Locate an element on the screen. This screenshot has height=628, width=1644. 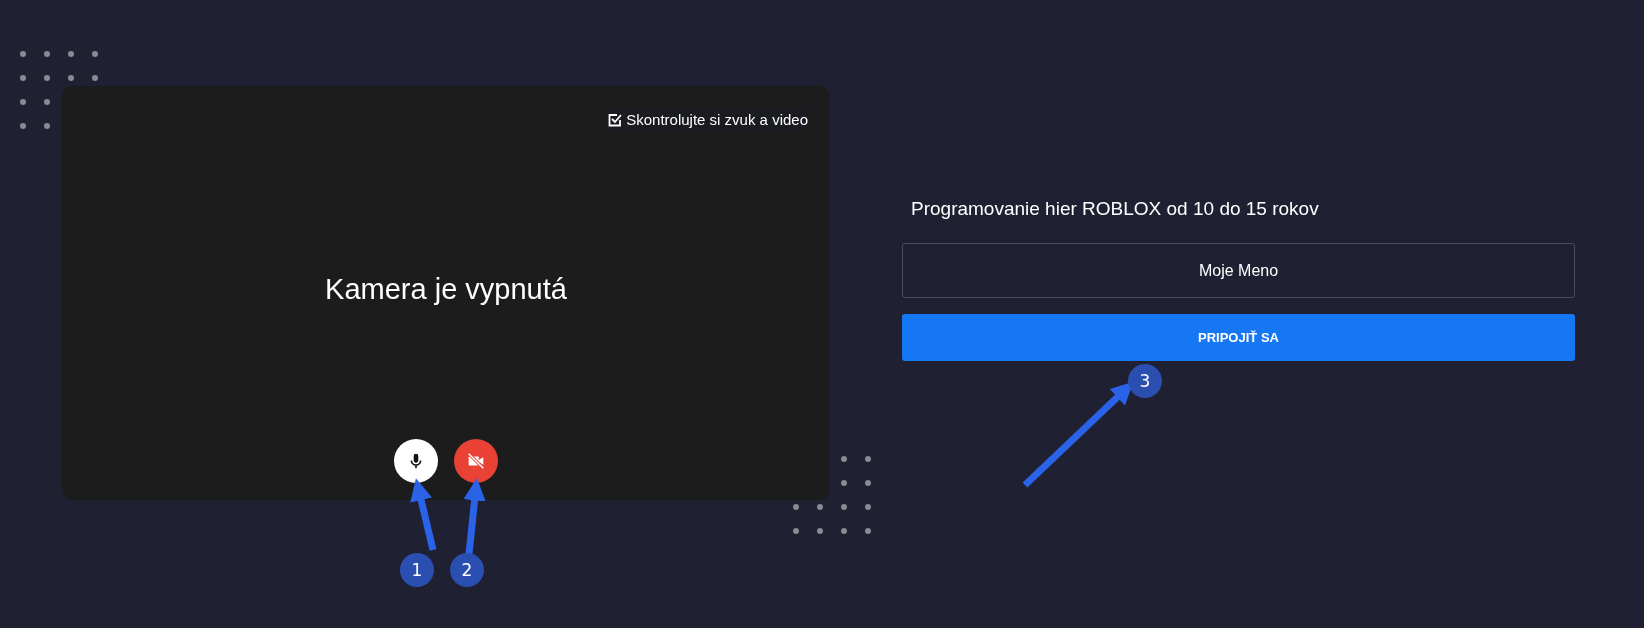
join-button: PRIPOJIŤ SA is located at coordinates (1238, 337).